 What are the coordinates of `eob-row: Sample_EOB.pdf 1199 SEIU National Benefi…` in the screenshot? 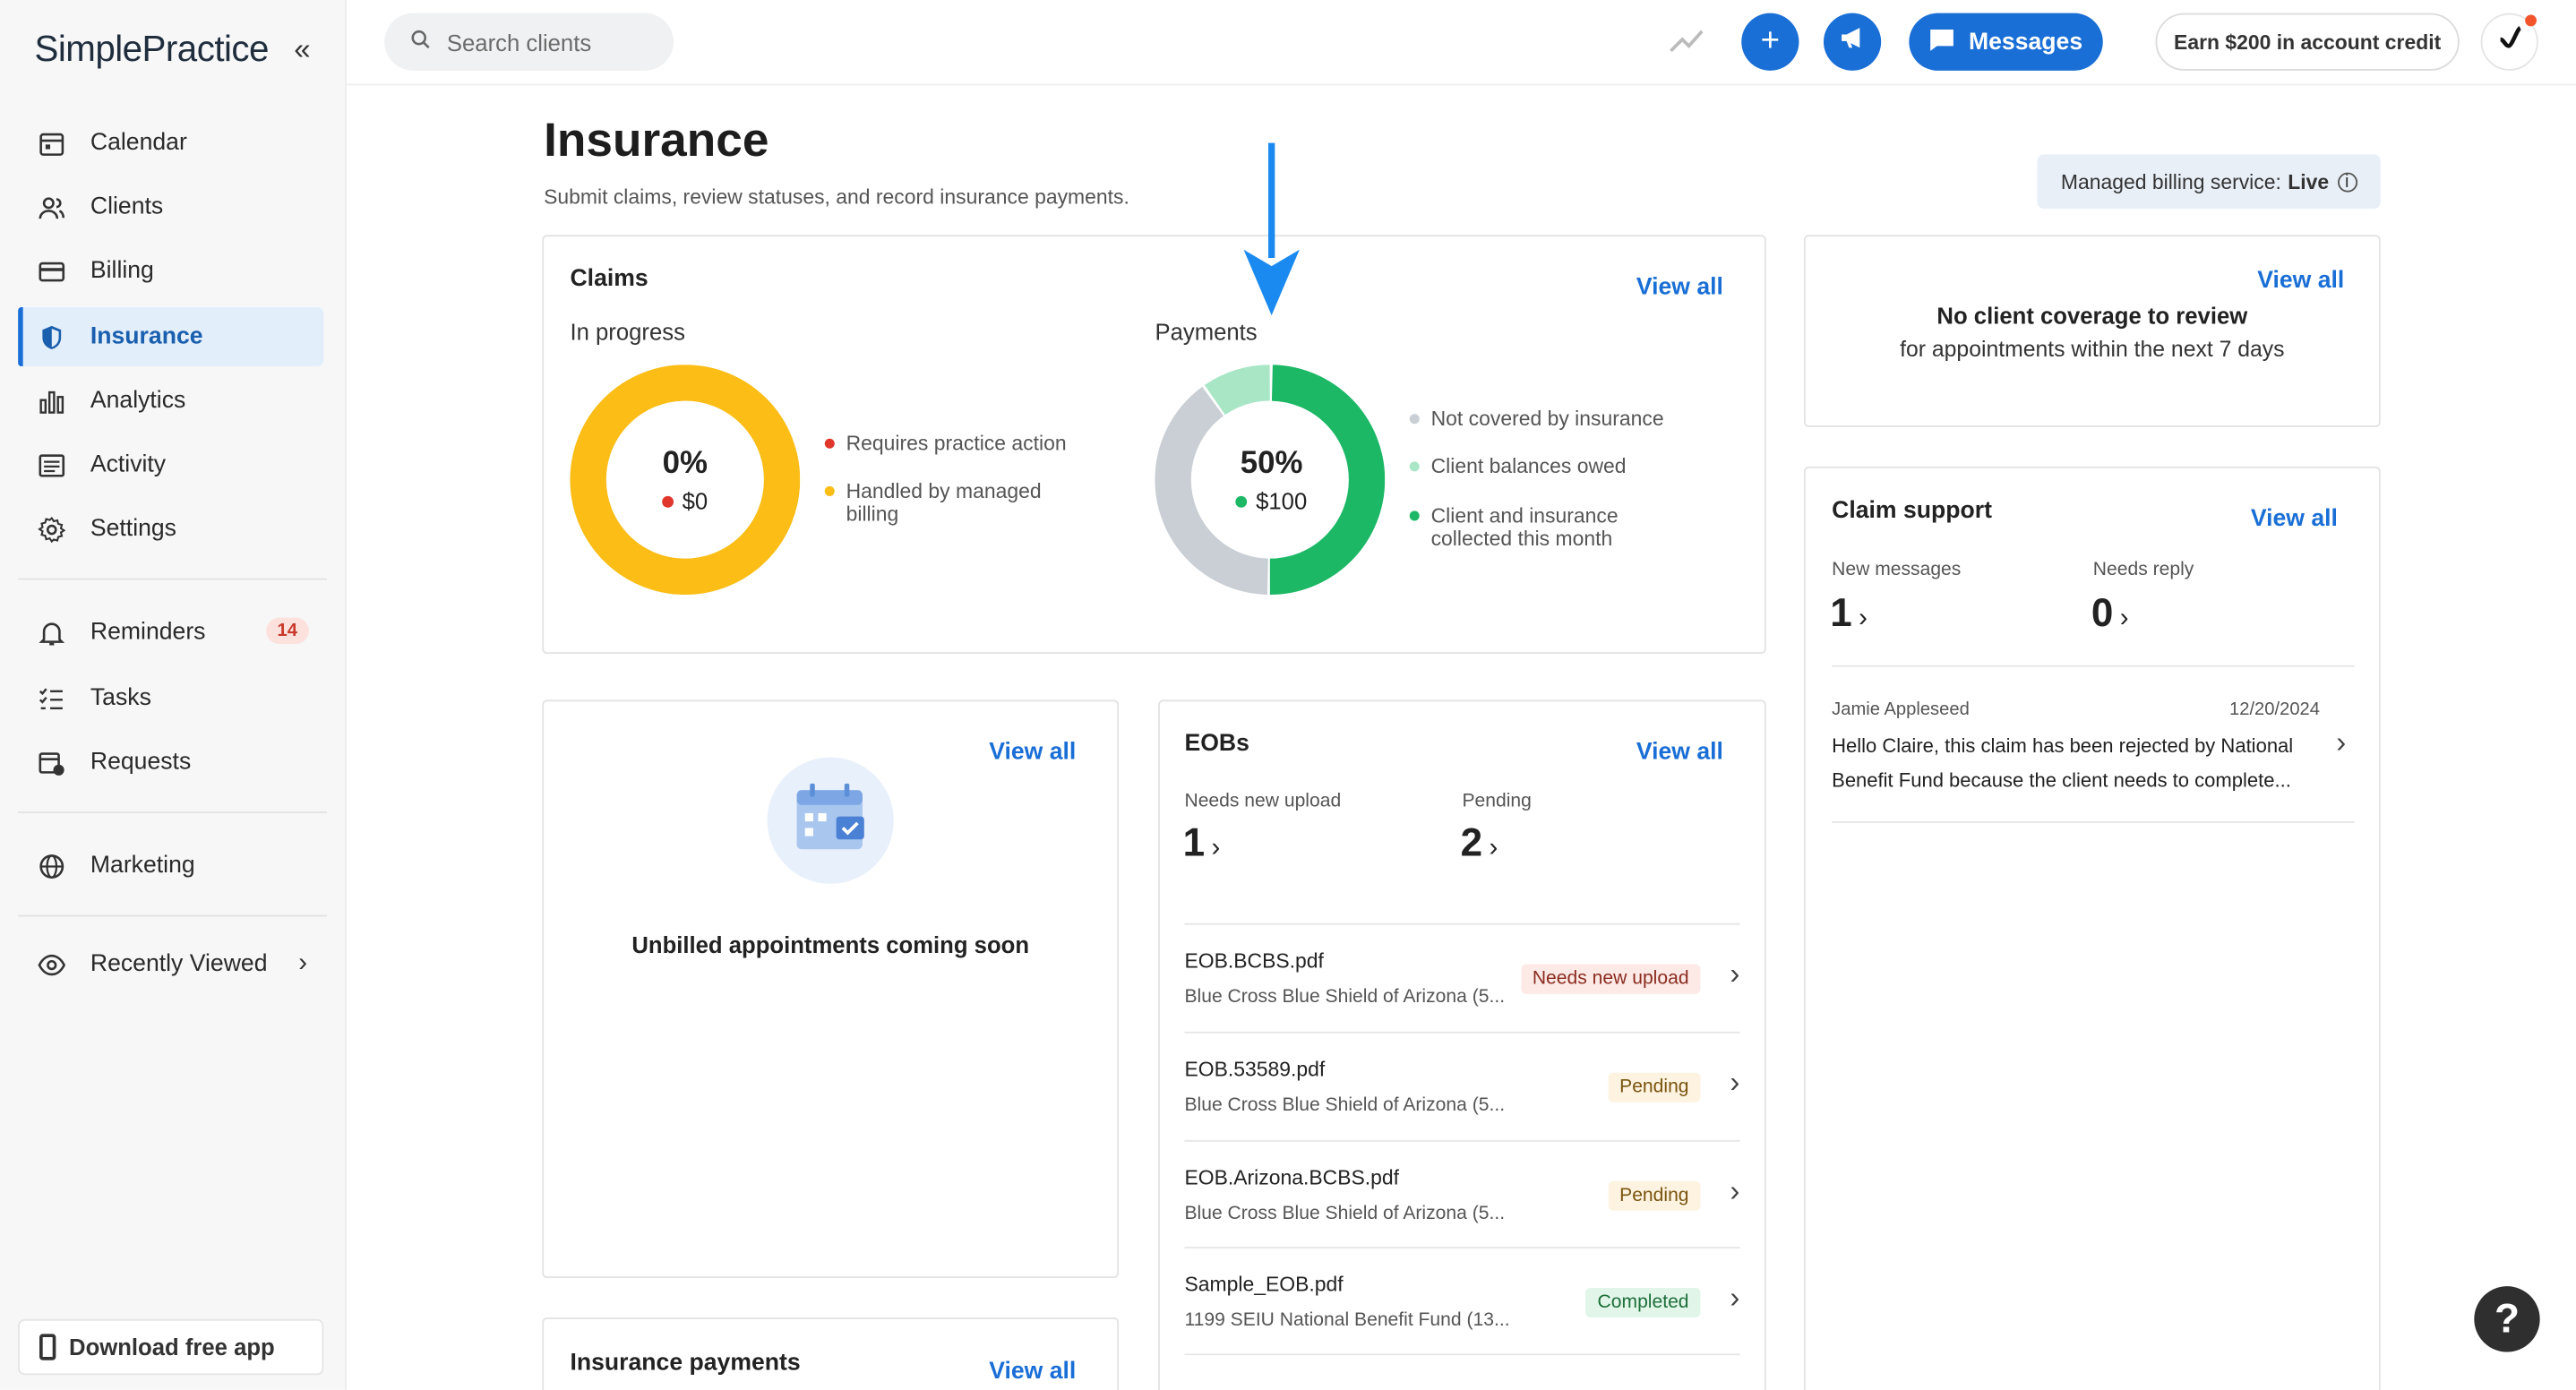 It's located at (1462, 1301).